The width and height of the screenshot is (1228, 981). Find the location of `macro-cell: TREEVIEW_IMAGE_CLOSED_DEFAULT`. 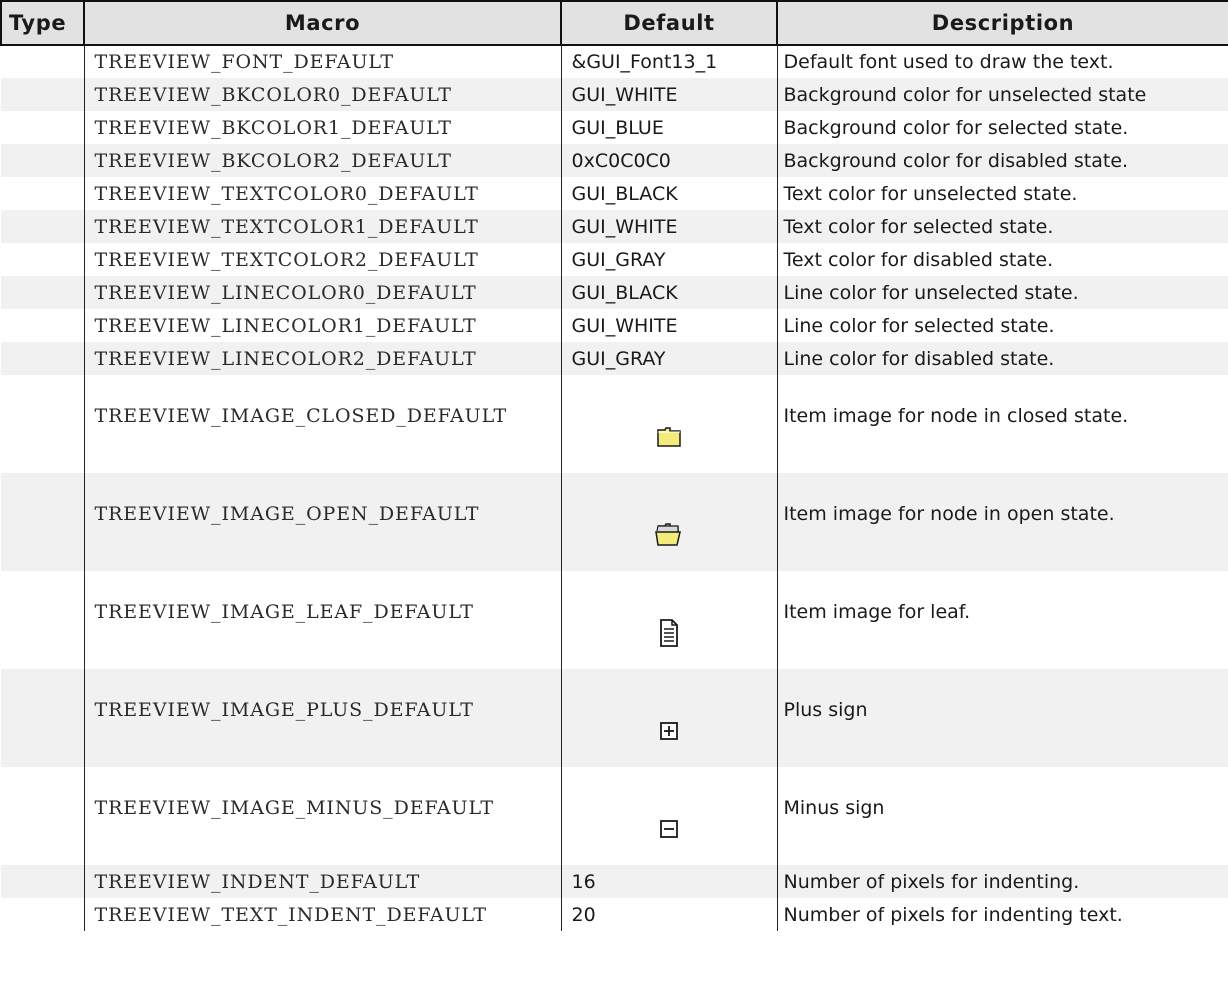

macro-cell: TREEVIEW_IMAGE_CLOSED_DEFAULT is located at coordinates (322, 424).